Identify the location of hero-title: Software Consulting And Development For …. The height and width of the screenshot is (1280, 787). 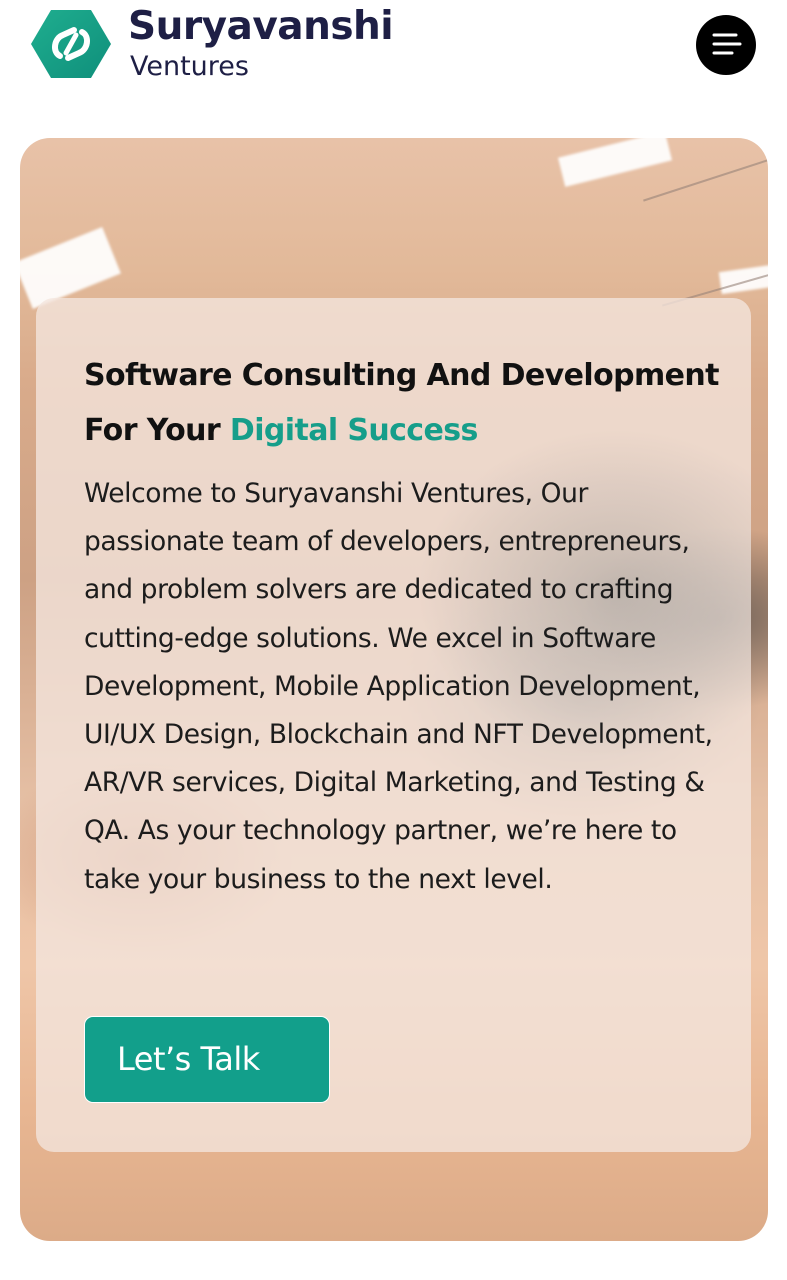
(414, 403).